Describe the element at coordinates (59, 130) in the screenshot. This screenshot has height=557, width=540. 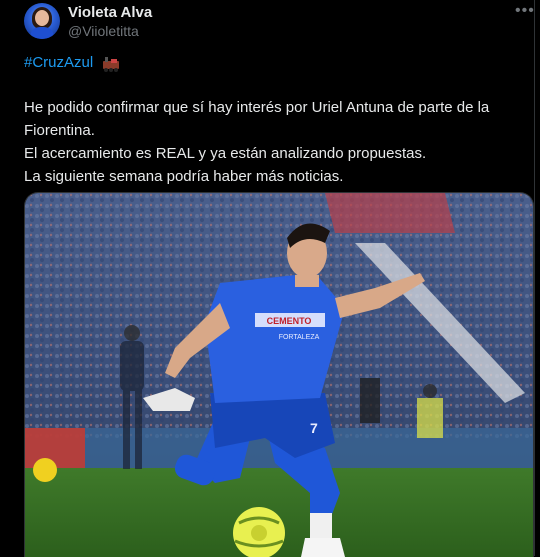
I see `tweet-line: Fiorentina.` at that location.